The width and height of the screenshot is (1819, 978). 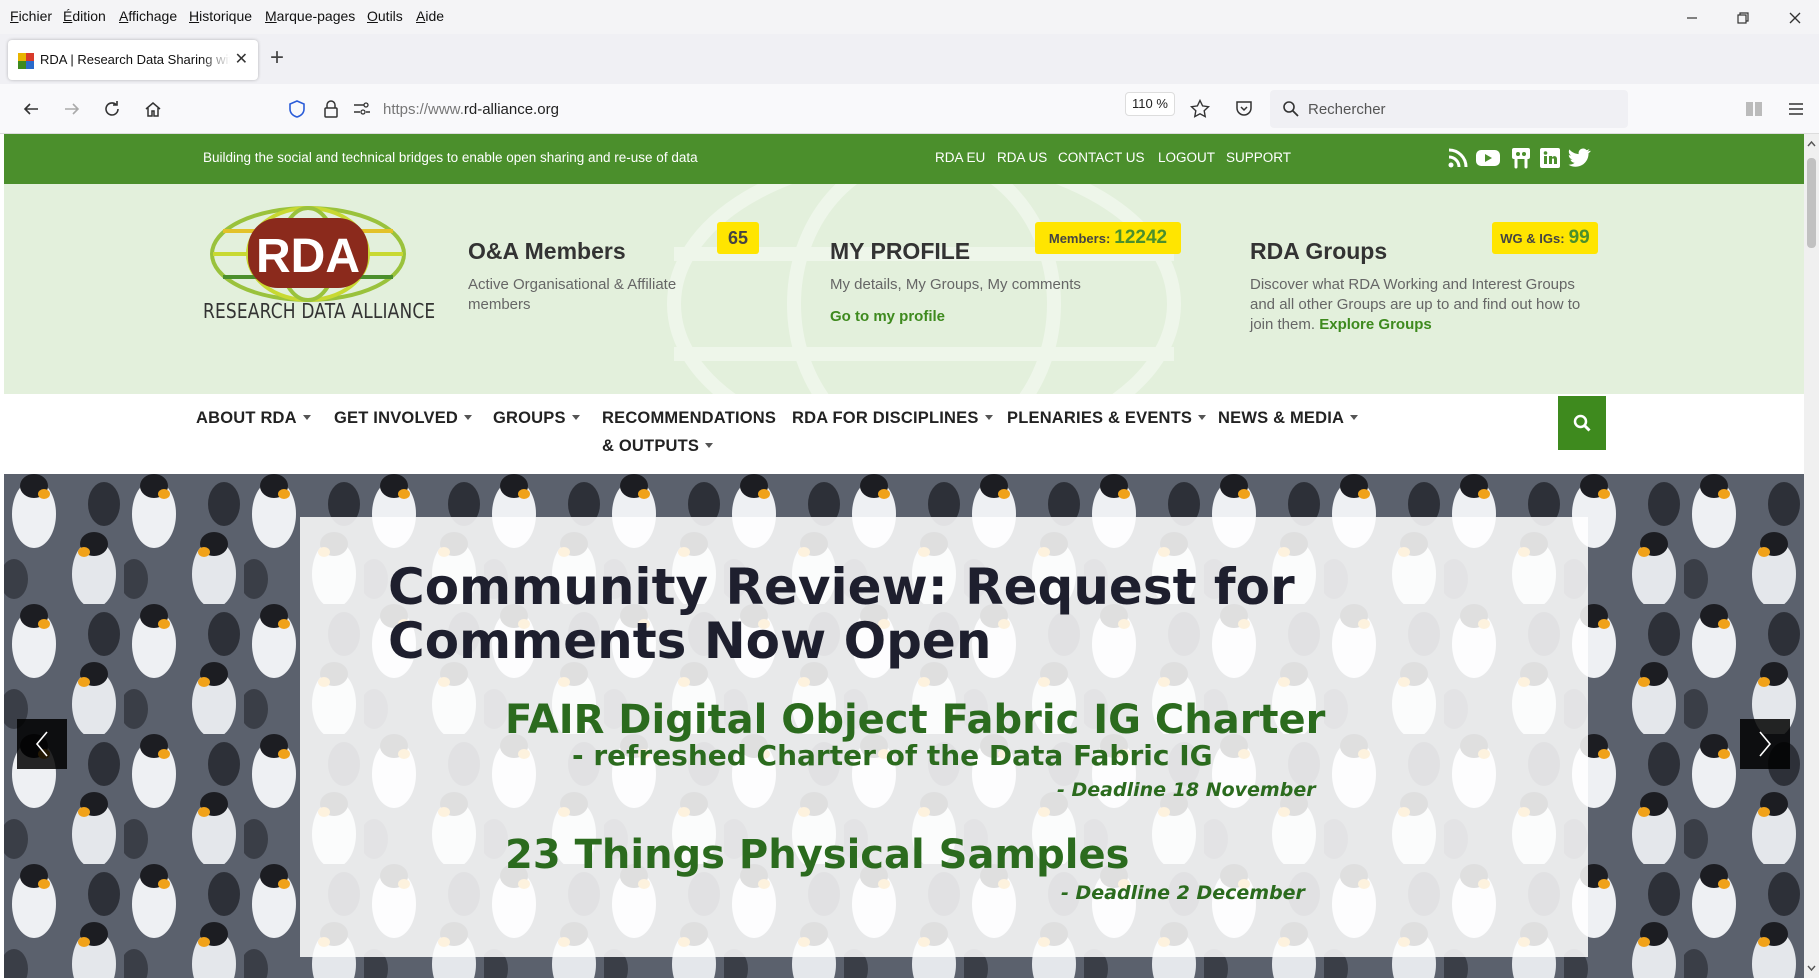 I want to click on my-profile-title: MY PROFILE, so click(x=900, y=251).